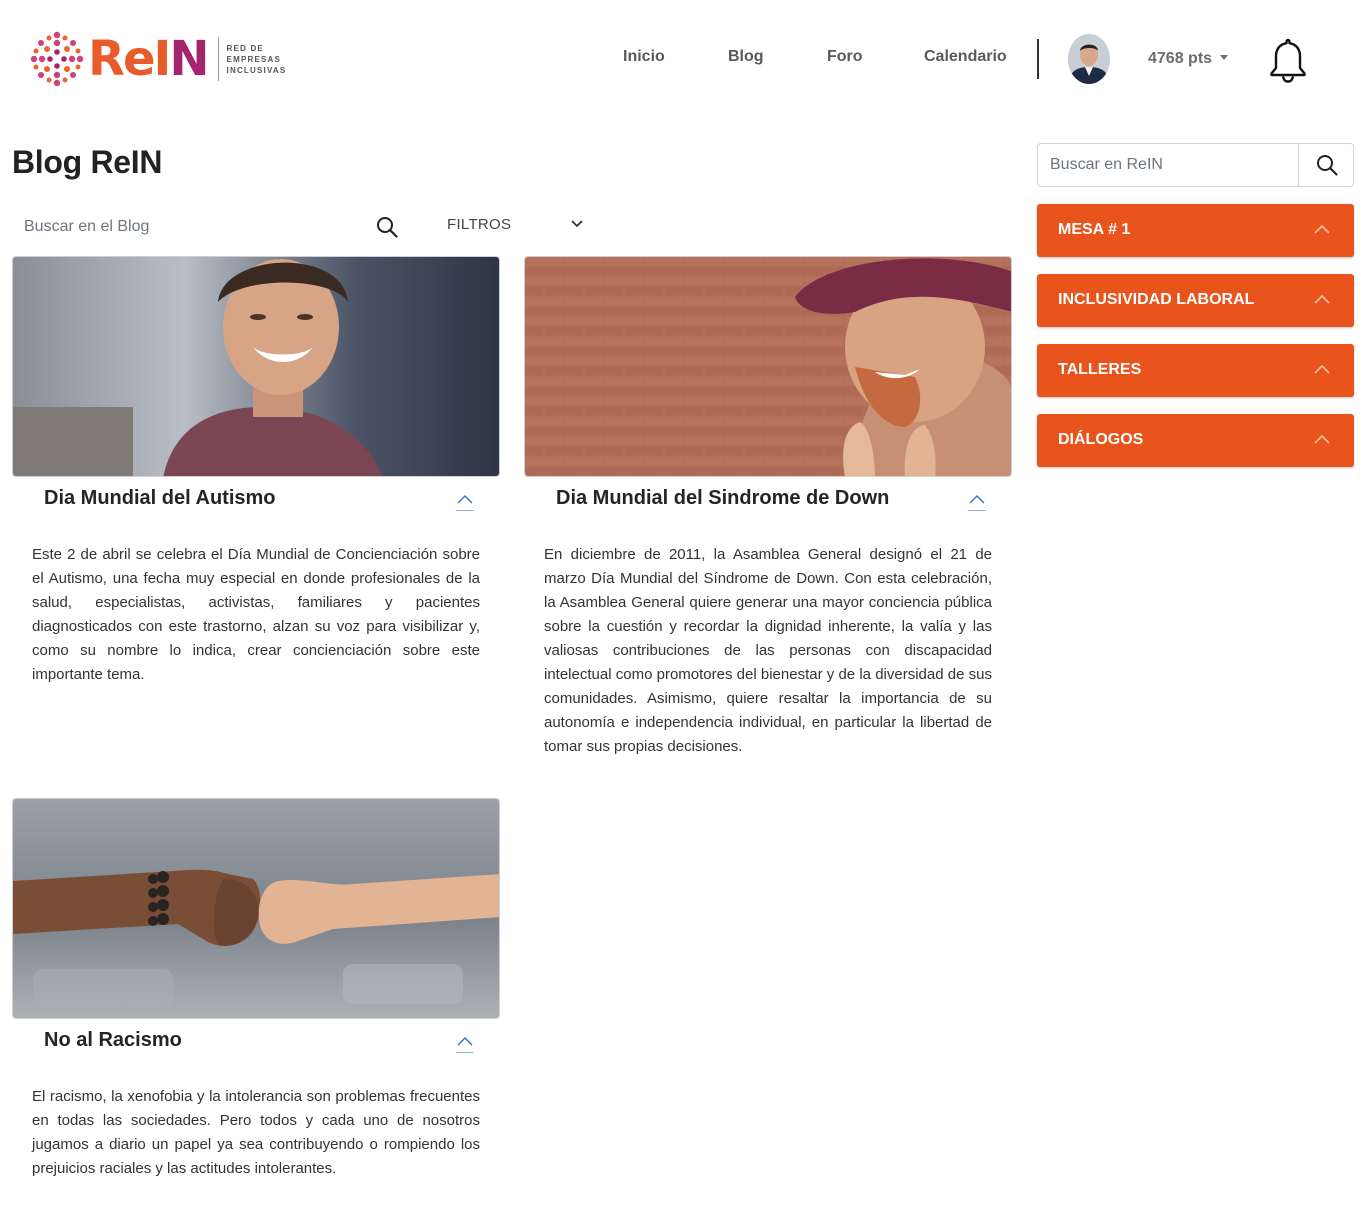 The width and height of the screenshot is (1366, 1219). I want to click on sidebar-search-button, so click(1326, 165).